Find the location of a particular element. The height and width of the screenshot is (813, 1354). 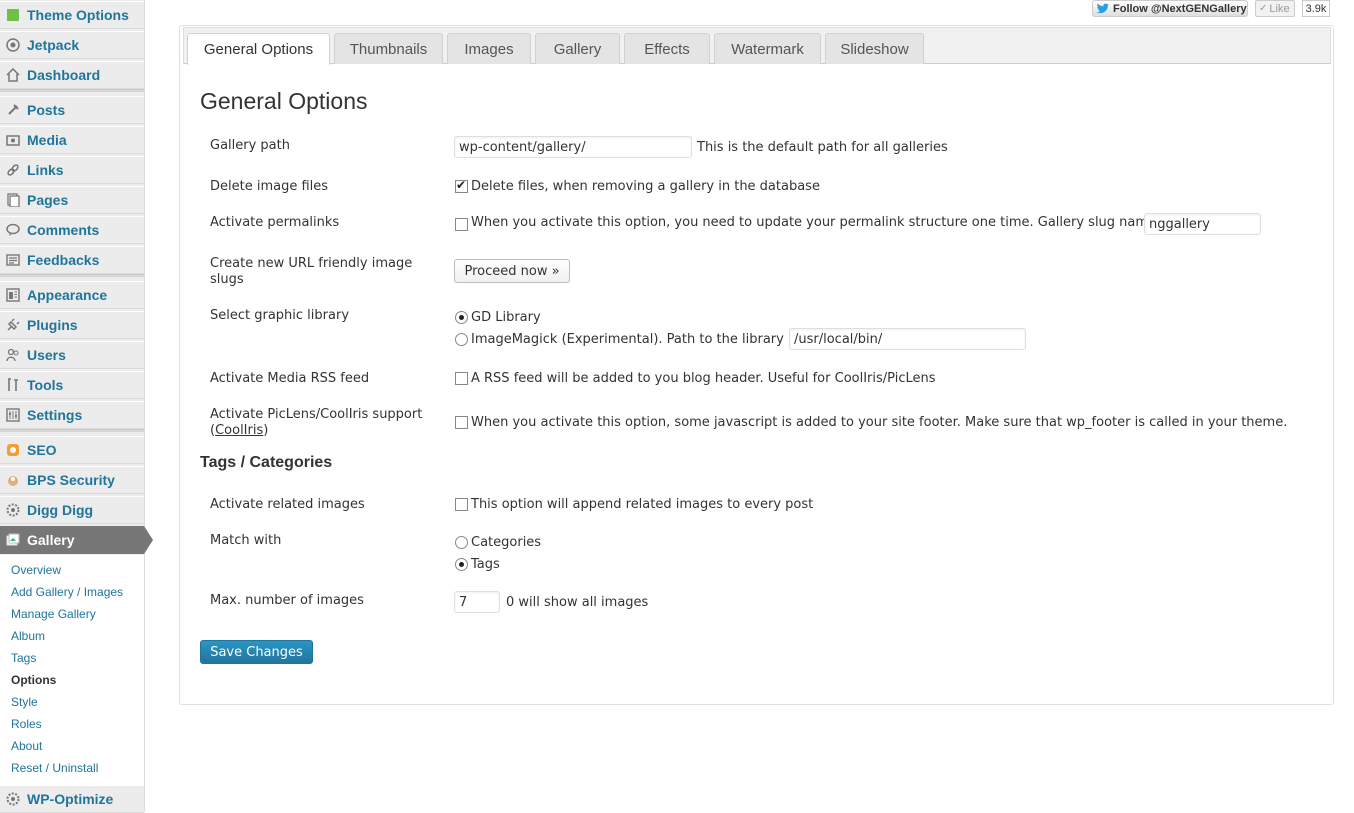

twitter-follow-button: Follow @NextGENGallery is located at coordinates (1170, 8).